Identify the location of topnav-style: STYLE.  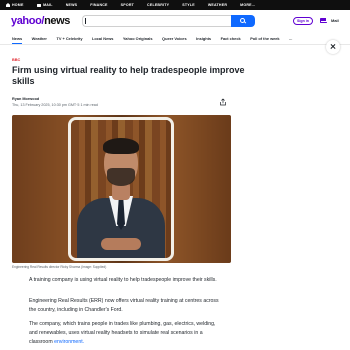
(188, 5).